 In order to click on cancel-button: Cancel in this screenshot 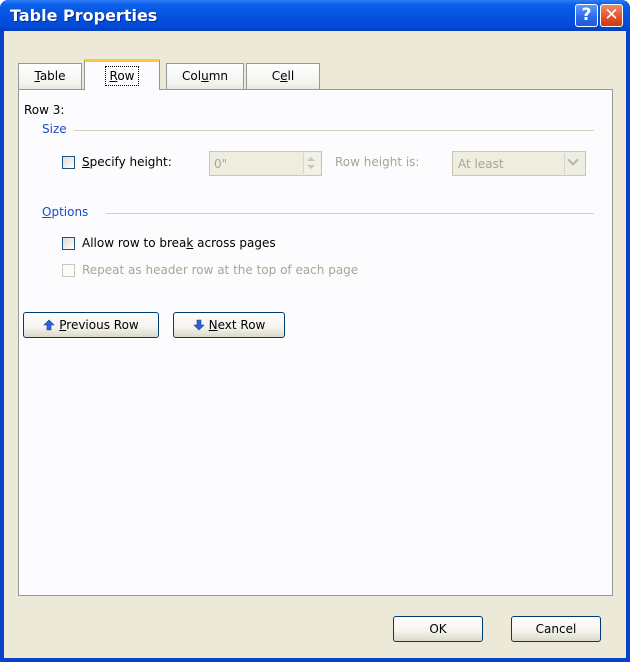, I will do `click(556, 629)`.